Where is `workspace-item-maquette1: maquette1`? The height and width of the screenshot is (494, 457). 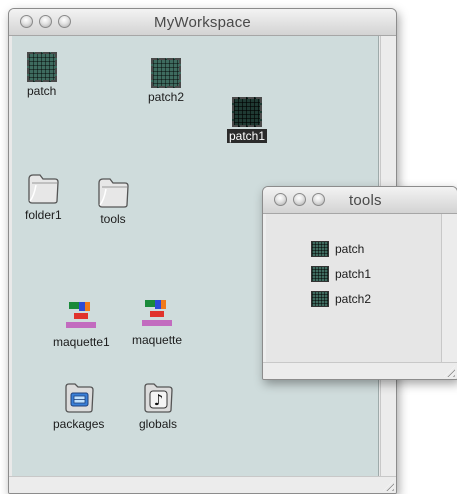
workspace-item-maquette1: maquette1 is located at coordinates (81, 324).